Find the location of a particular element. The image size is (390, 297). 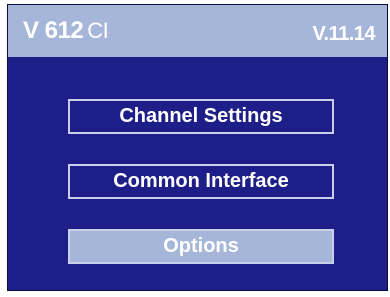

software-version: V.11.14 is located at coordinates (343, 34).